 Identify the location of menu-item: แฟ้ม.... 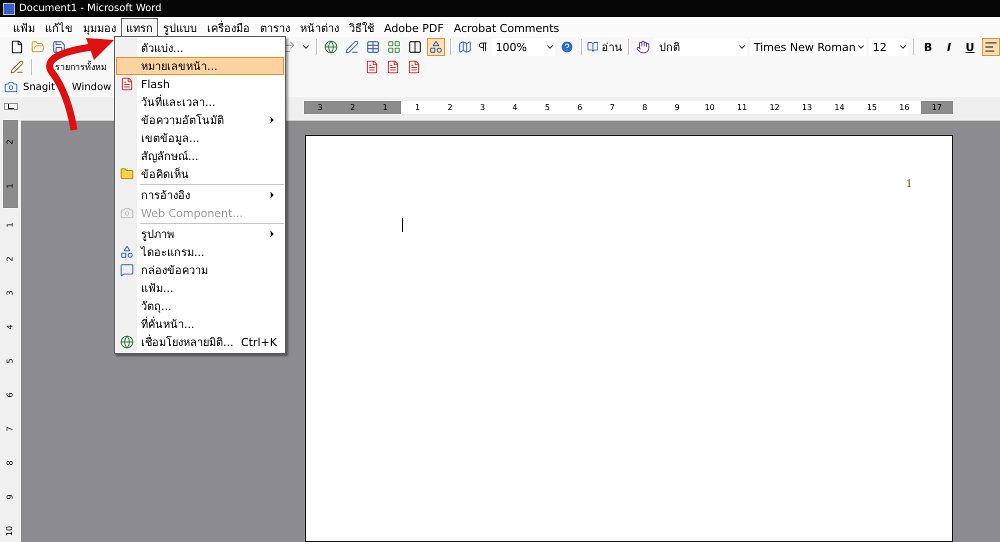
(200, 288).